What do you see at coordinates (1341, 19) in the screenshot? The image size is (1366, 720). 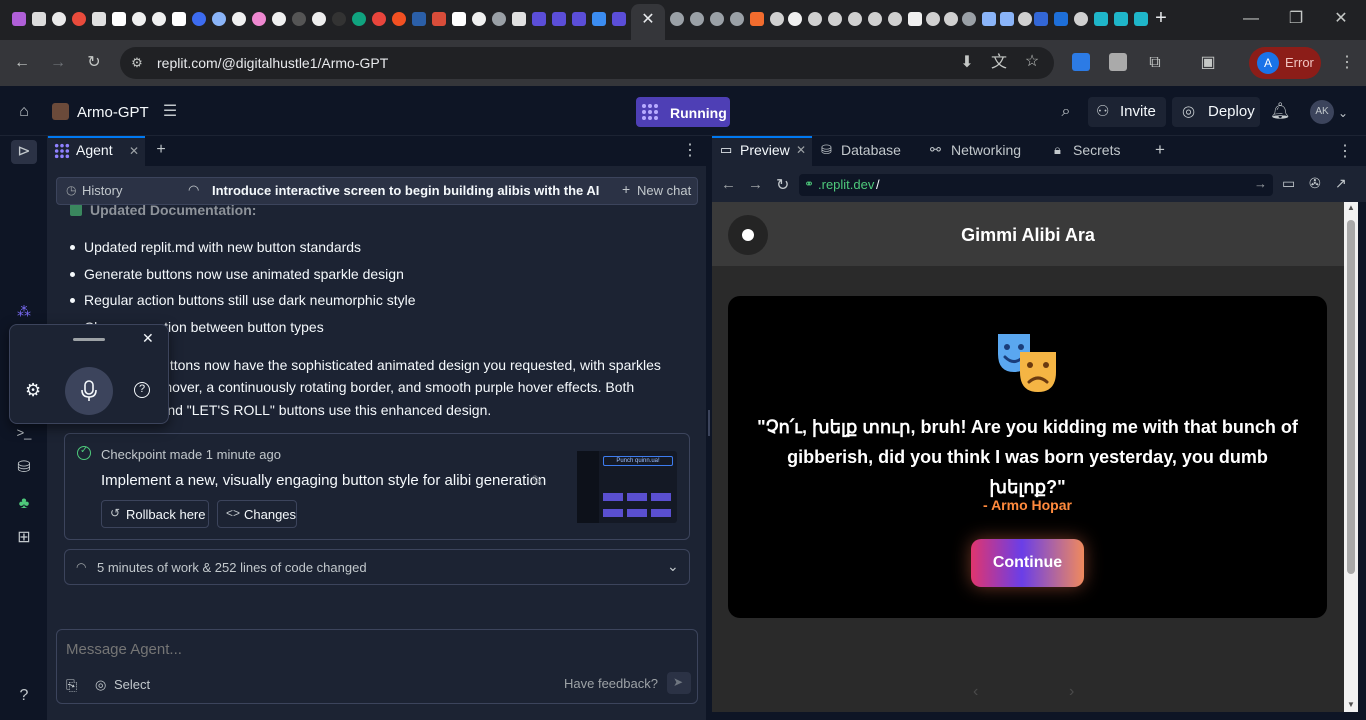 I see `close-window-button: ✕` at bounding box center [1341, 19].